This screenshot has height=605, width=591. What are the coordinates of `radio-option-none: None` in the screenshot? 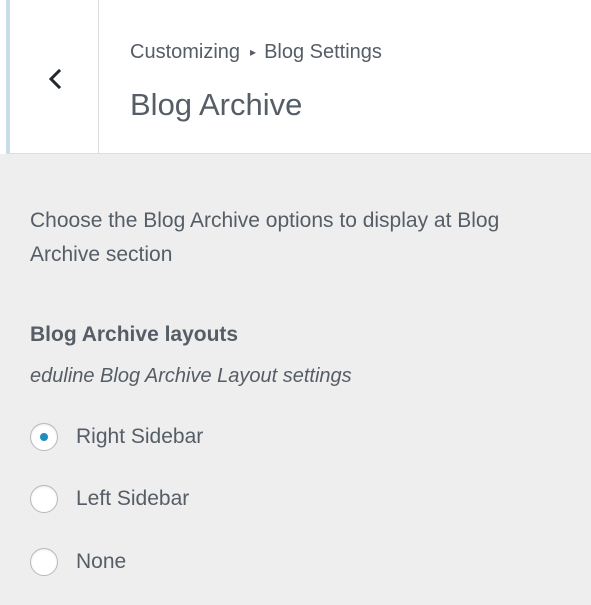 It's located at (78, 562).